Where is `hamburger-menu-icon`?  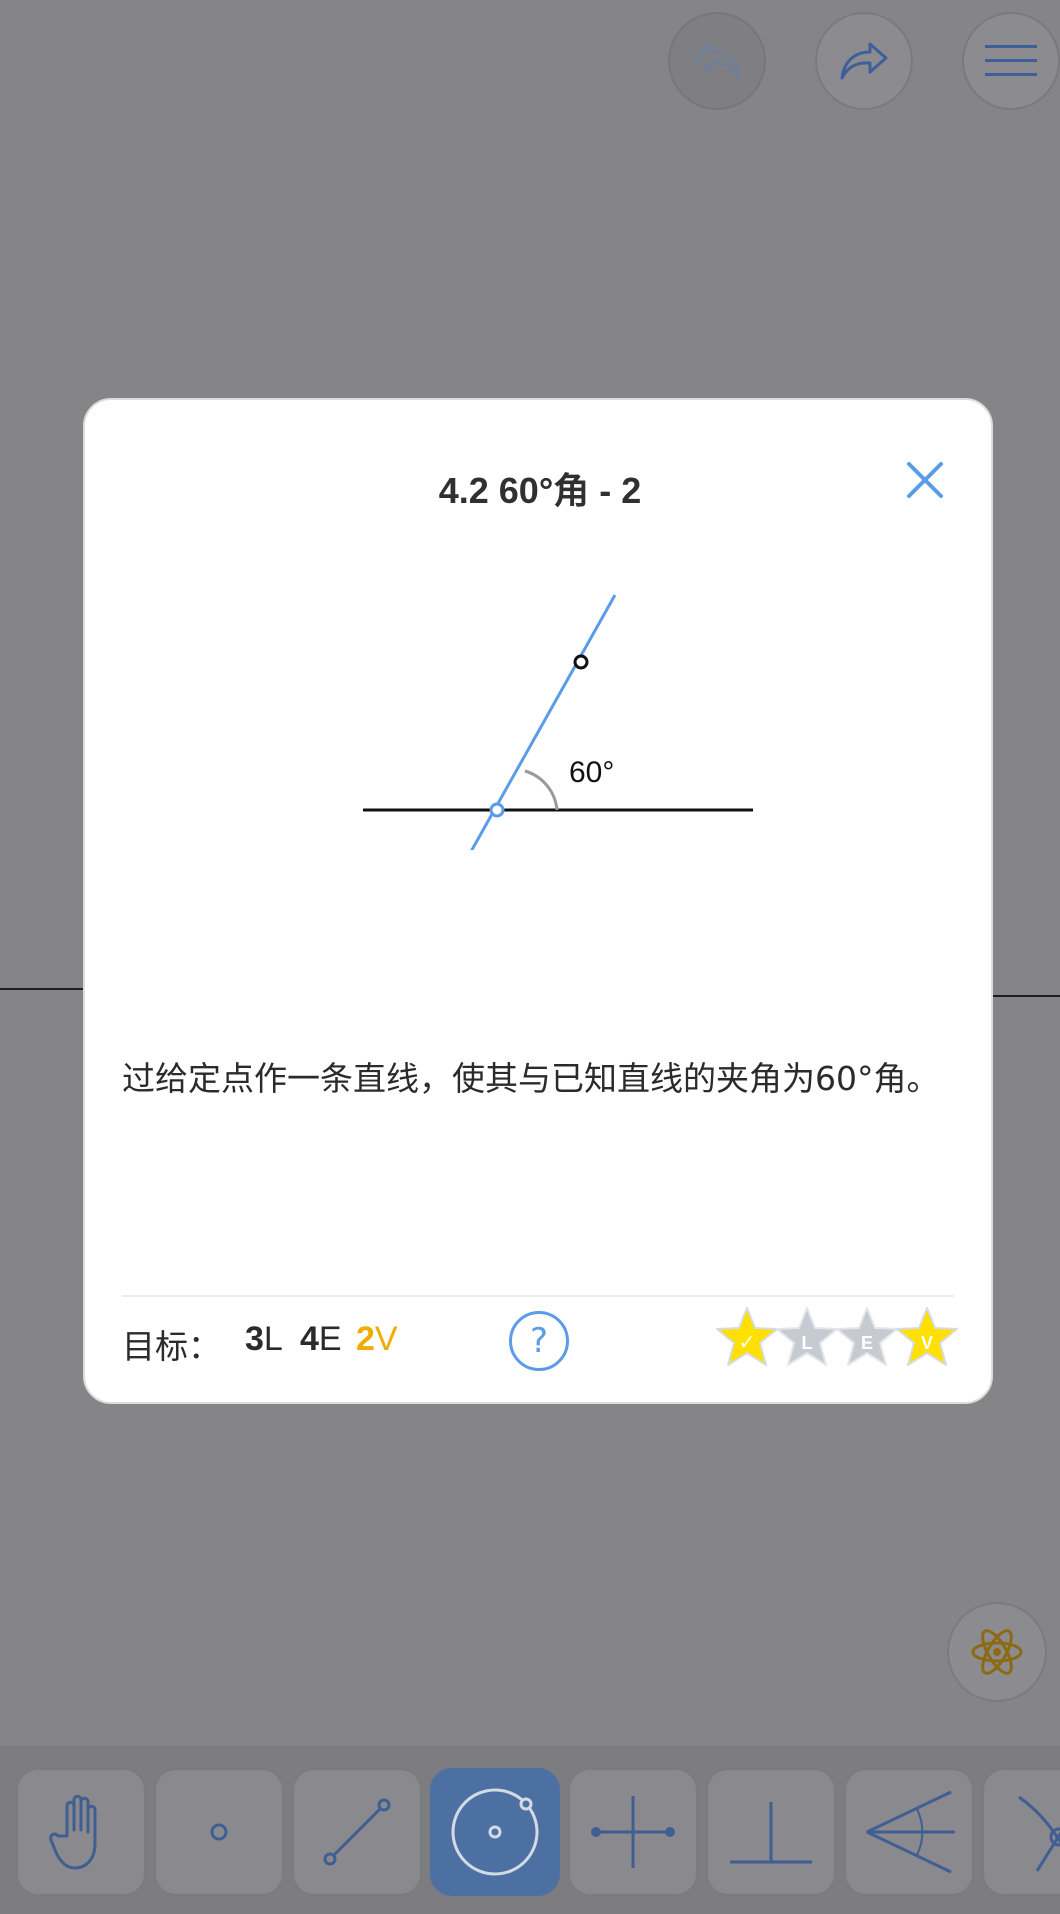
hamburger-menu-icon is located at coordinates (1011, 60).